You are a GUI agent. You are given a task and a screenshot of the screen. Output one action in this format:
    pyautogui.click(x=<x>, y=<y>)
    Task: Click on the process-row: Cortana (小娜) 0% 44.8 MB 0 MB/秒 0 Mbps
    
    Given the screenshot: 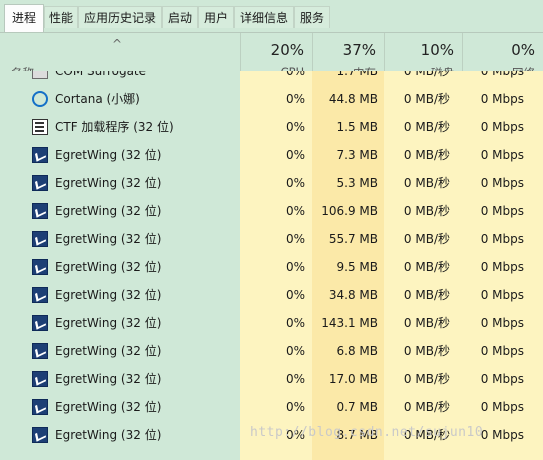 What is the action you would take?
    pyautogui.click(x=271, y=99)
    